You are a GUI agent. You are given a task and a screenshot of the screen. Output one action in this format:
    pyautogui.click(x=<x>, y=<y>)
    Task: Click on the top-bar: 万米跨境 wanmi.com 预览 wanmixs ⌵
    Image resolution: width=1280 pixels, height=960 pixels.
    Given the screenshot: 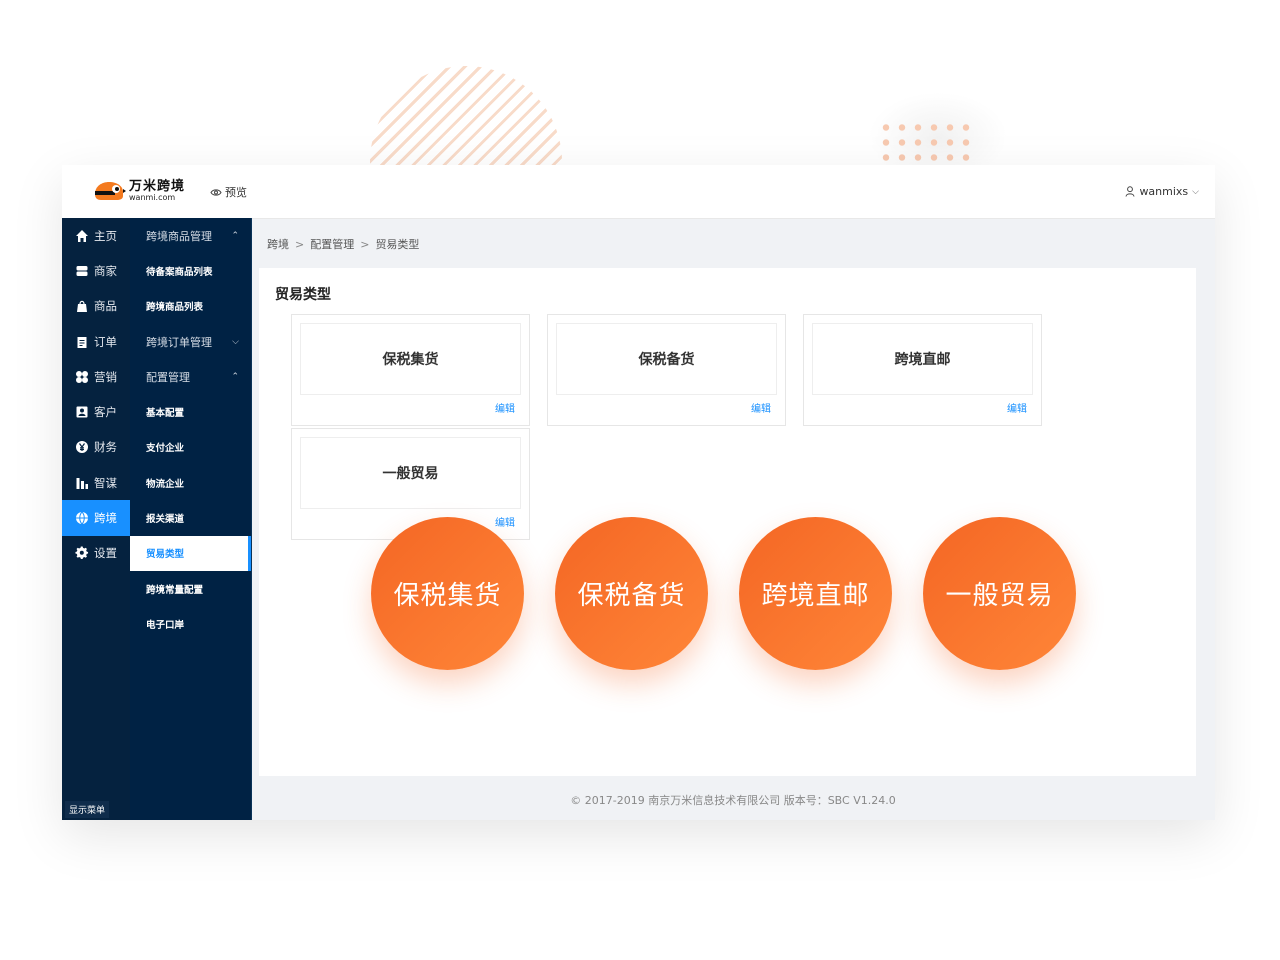 What is the action you would take?
    pyautogui.click(x=638, y=192)
    